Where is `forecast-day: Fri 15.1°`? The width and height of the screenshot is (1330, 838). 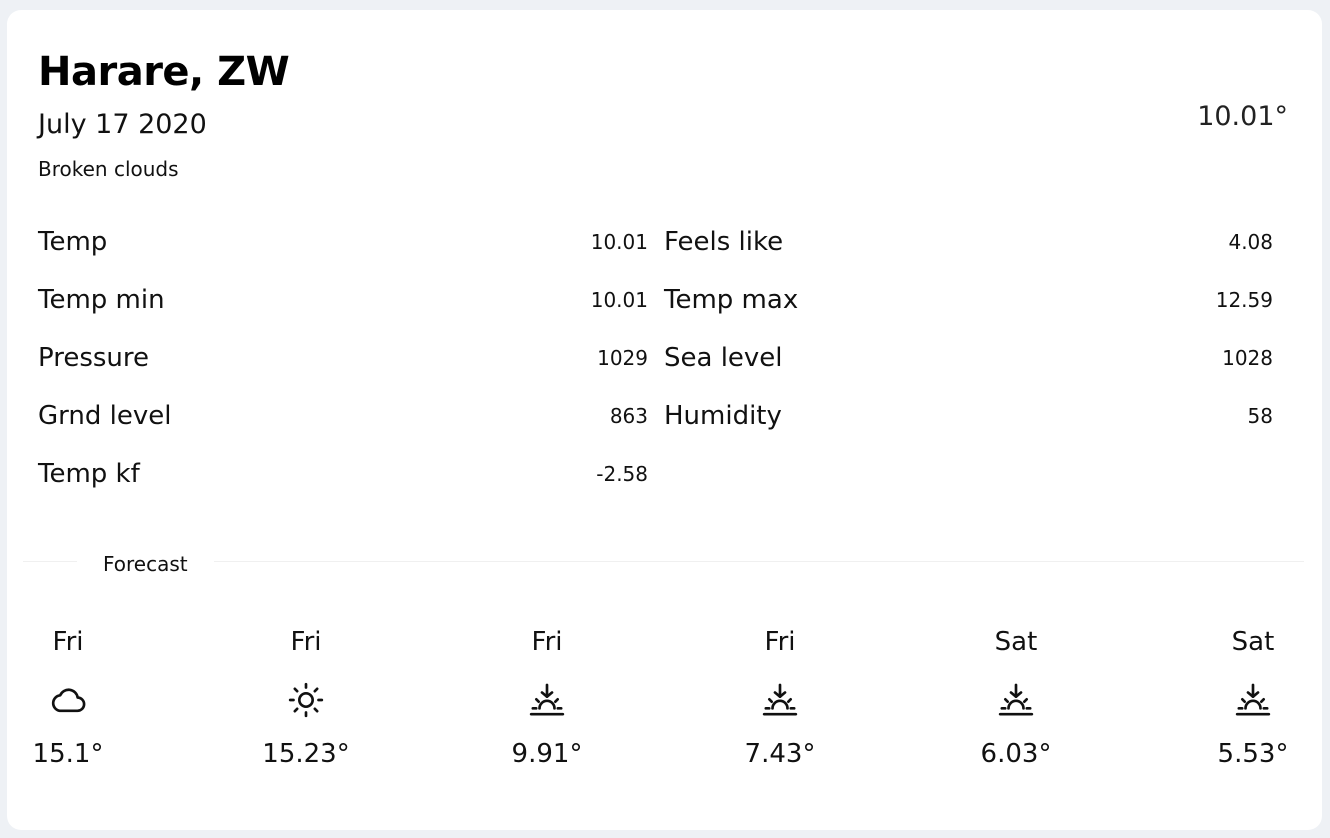
forecast-day: Fri 15.1° is located at coordinates (68, 698).